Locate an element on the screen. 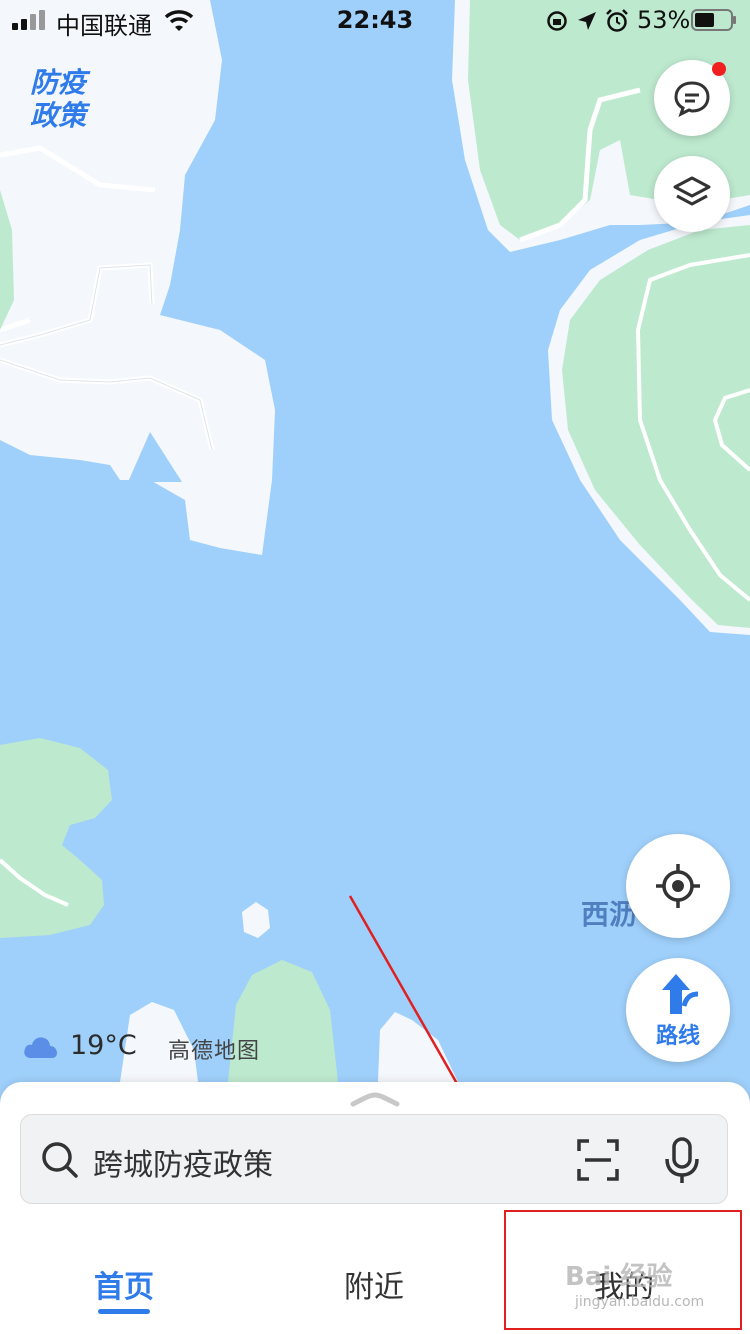 Image resolution: width=750 pixels, height=1334 pixels. watermark: Bai 经验 is located at coordinates (619, 1277).